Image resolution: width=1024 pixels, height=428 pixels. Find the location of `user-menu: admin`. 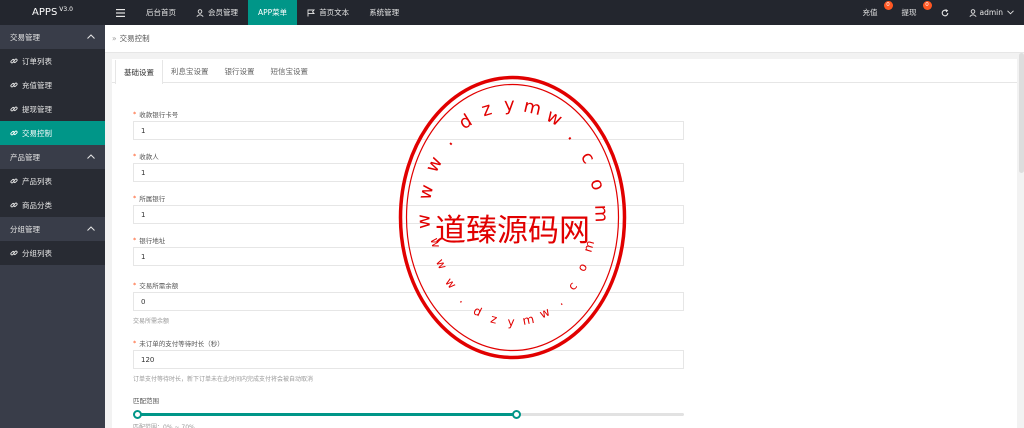

user-menu: admin is located at coordinates (991, 12).